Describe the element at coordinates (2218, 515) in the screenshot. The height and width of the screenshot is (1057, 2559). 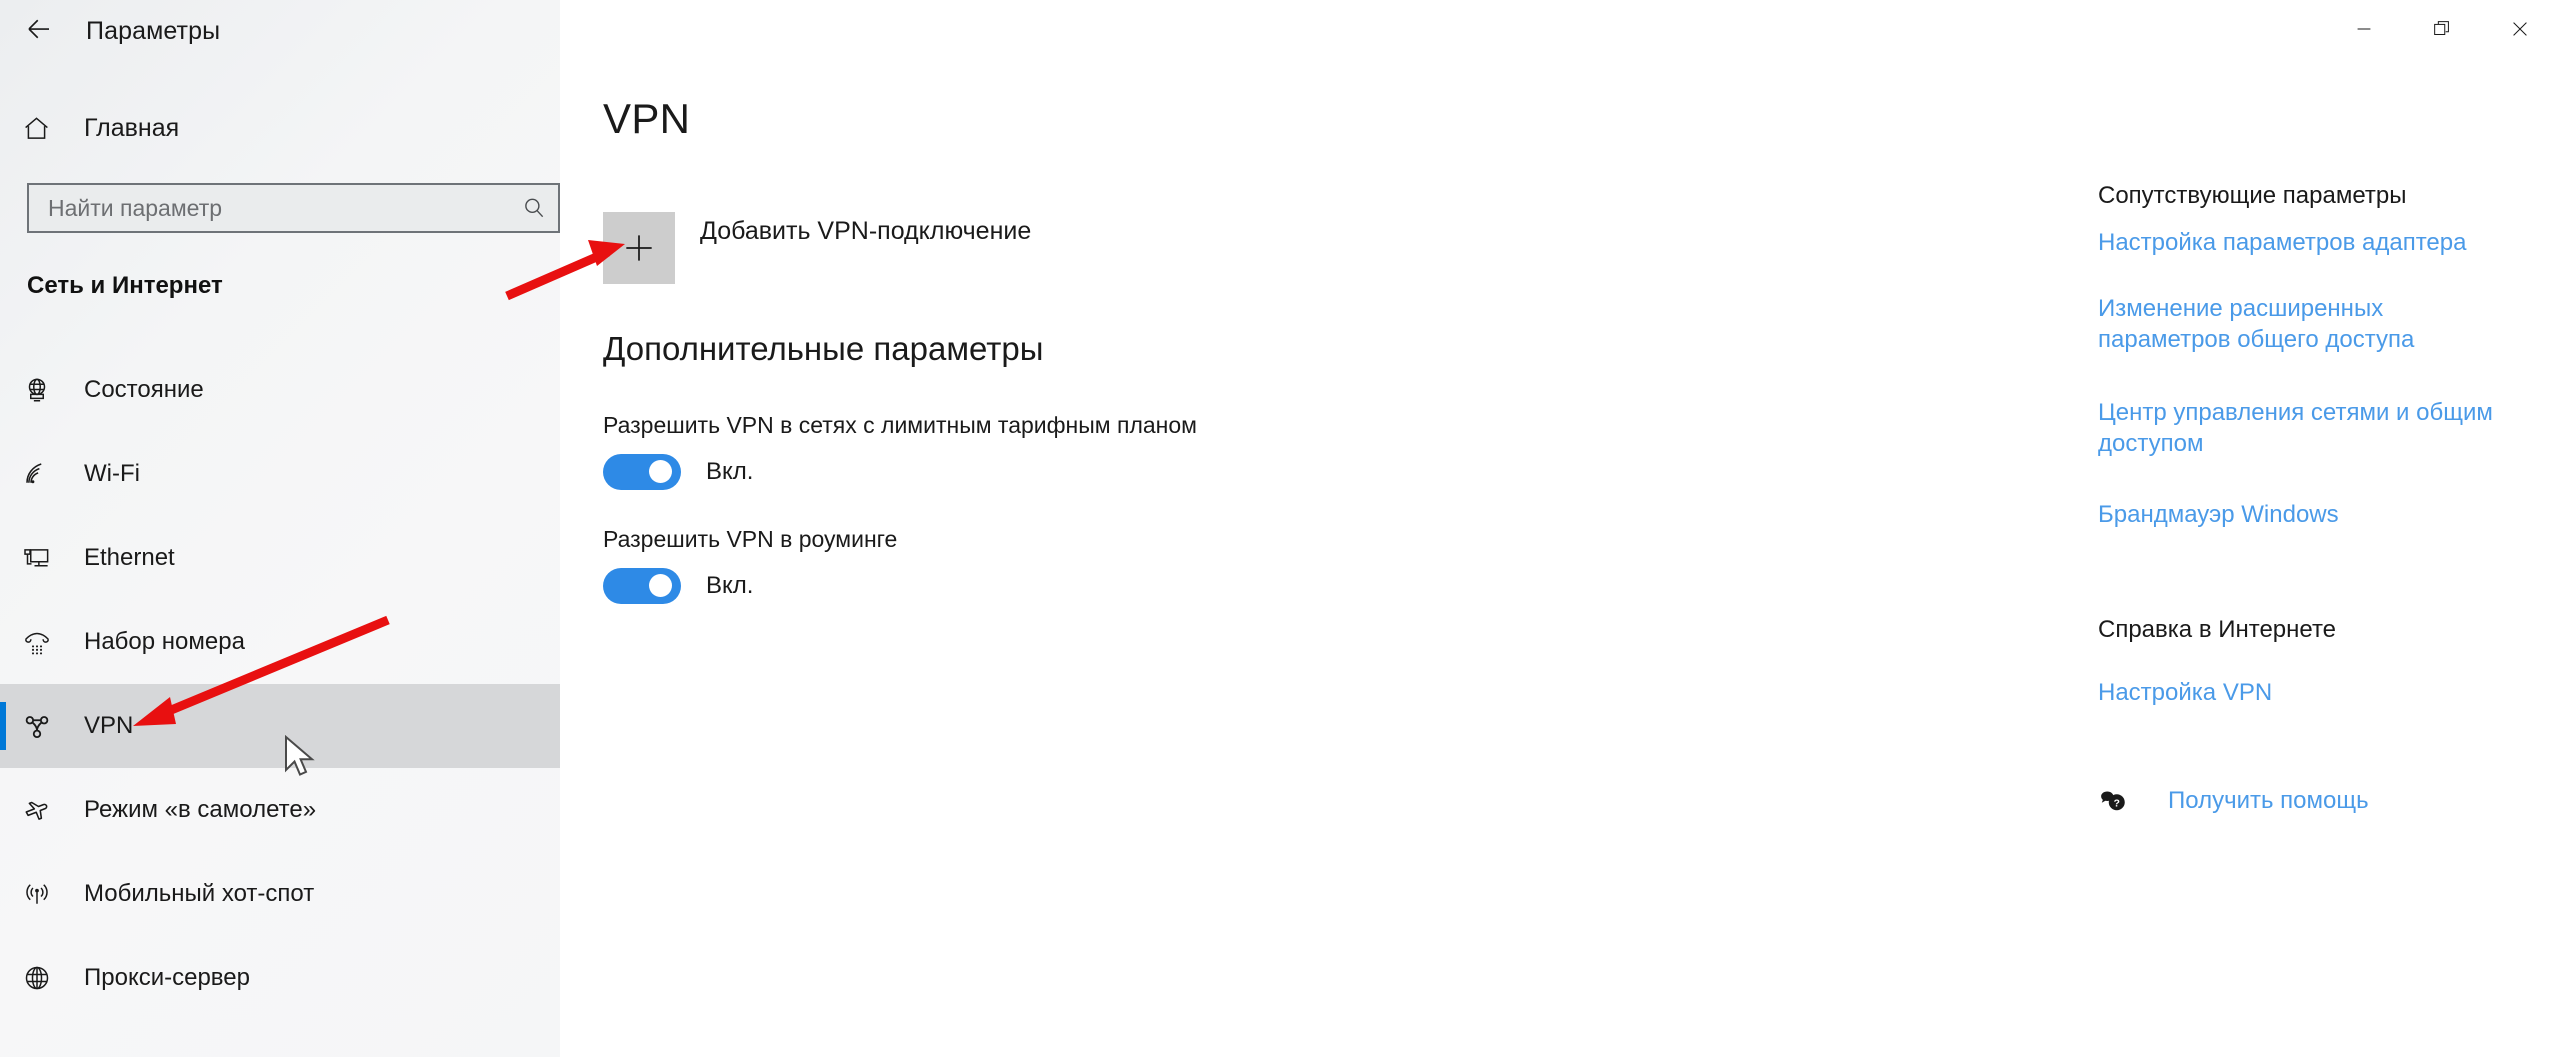
I see `link-windows-firewall: Брандмауэр Windows` at that location.